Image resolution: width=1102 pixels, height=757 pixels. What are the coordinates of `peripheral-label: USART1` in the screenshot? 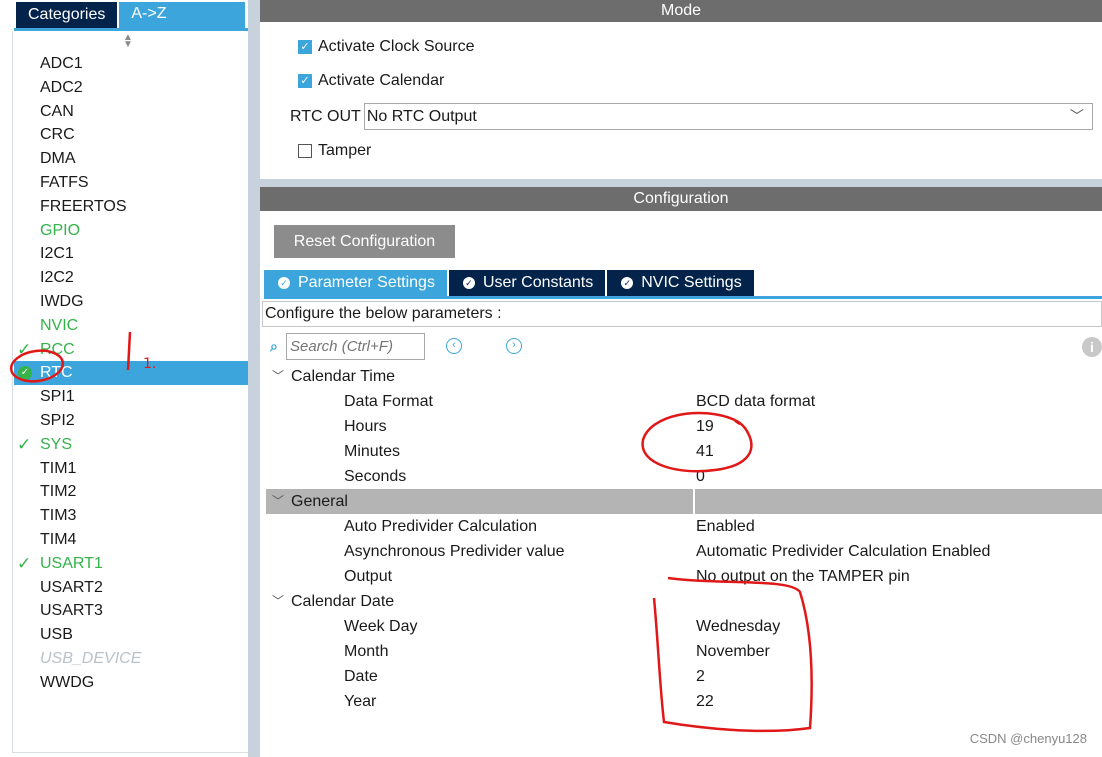 It's located at (71, 563).